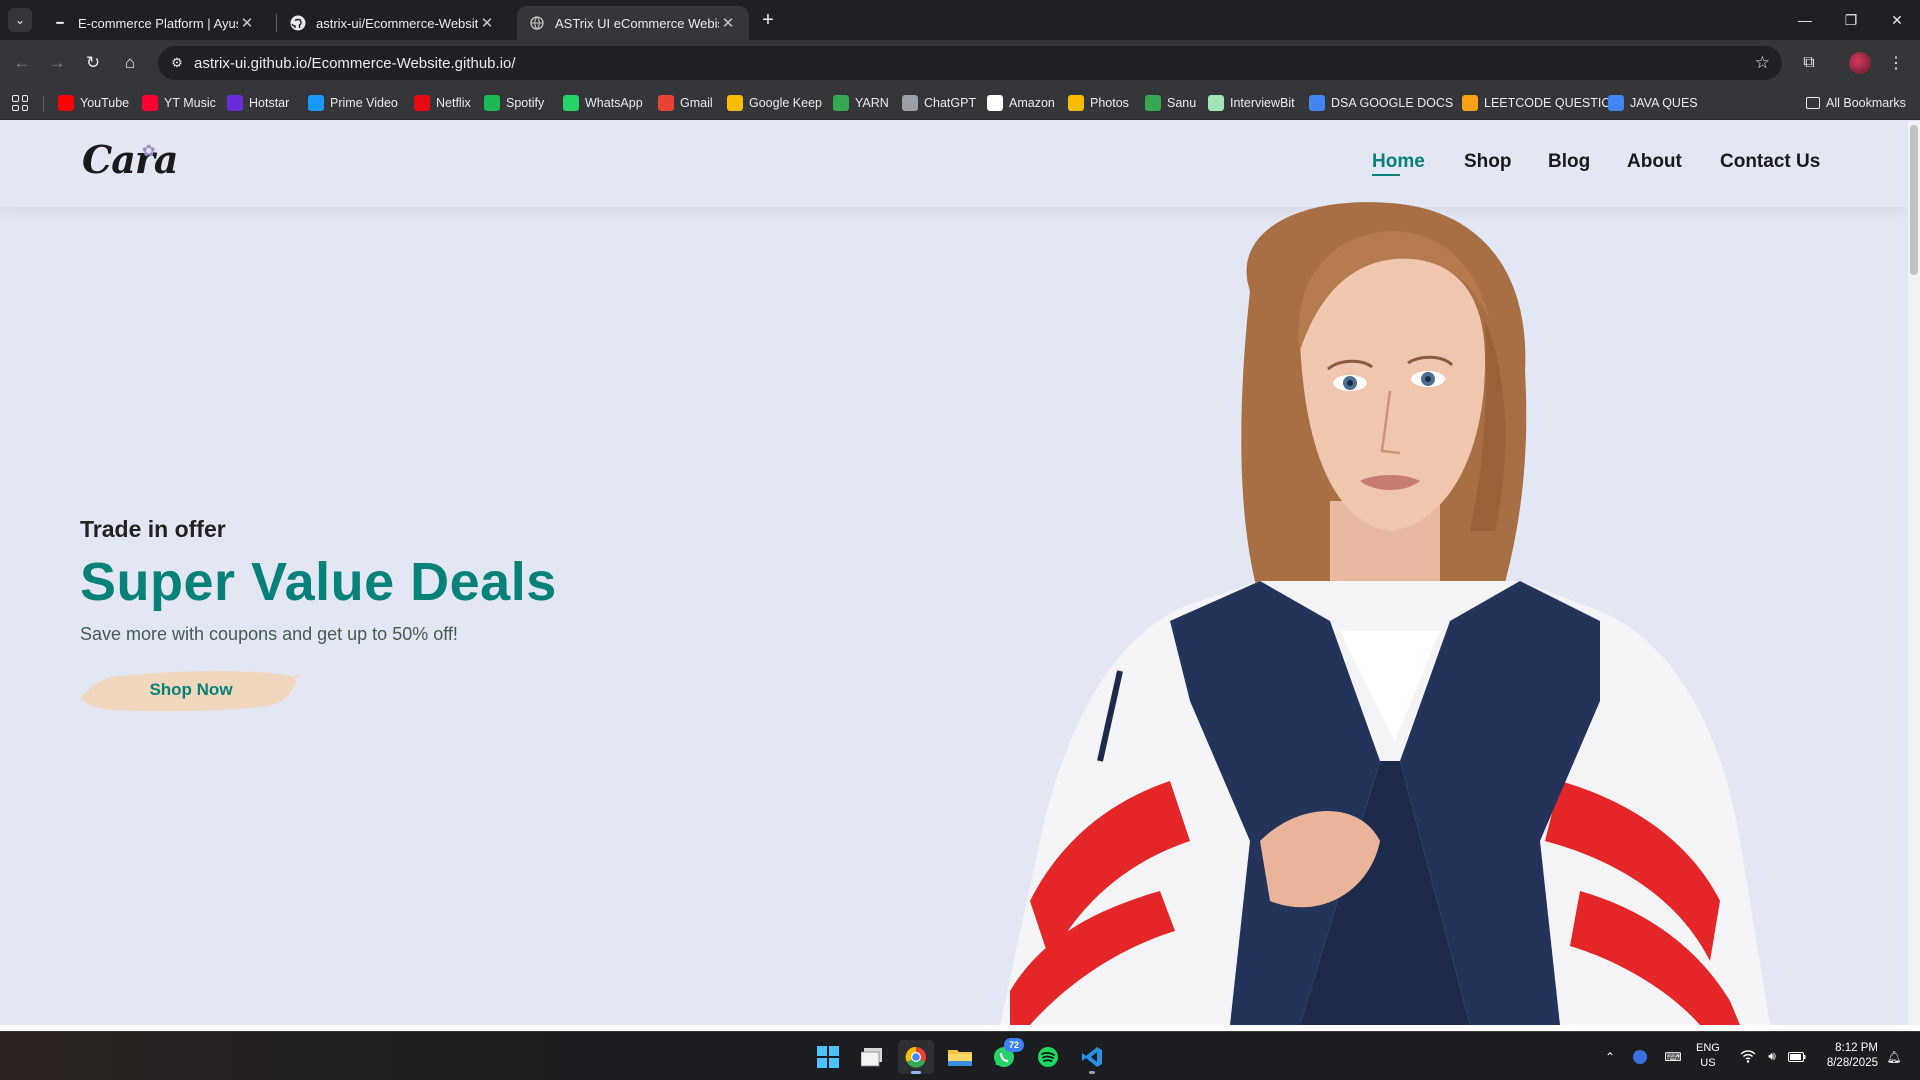 This screenshot has width=1920, height=1080. I want to click on page-favicon-icon: ━, so click(60, 23).